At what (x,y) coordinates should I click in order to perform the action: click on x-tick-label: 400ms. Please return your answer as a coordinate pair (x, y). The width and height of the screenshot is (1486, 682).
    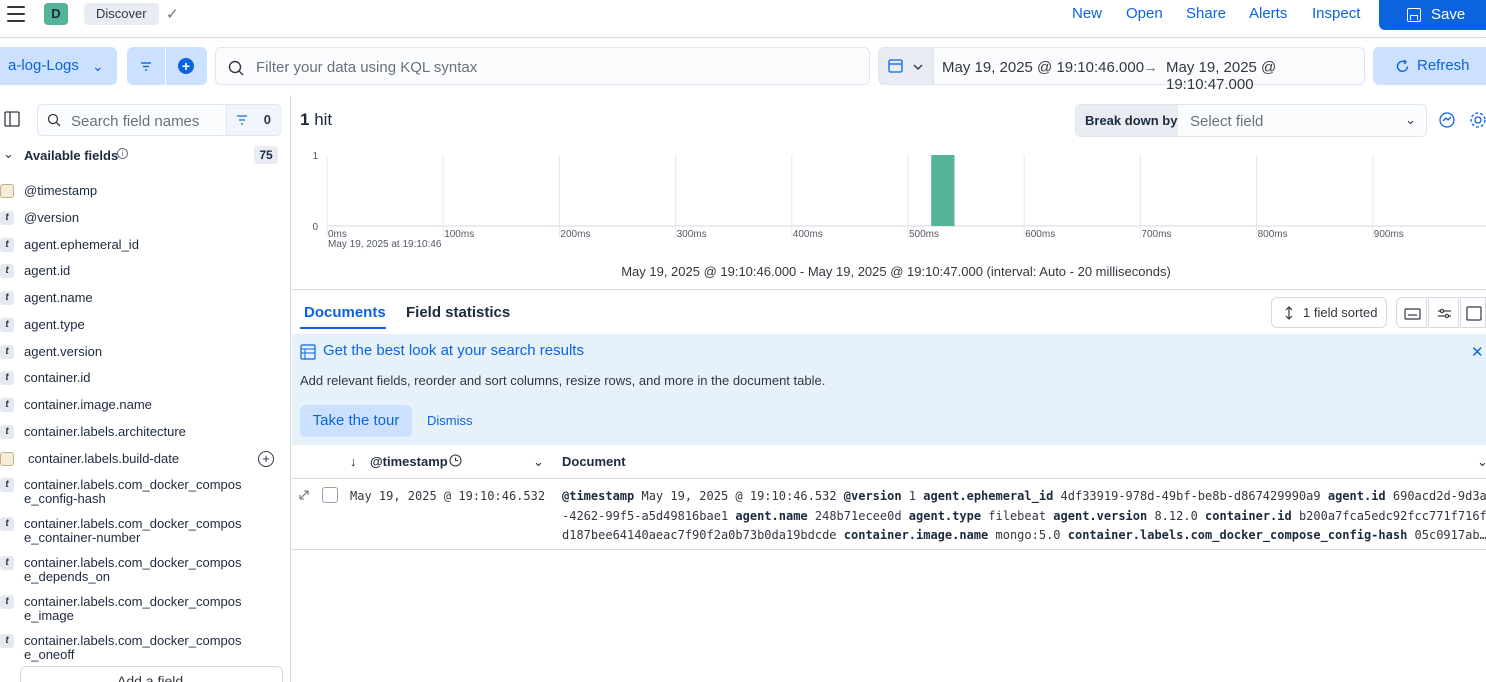
    Looking at the image, I should click on (808, 234).